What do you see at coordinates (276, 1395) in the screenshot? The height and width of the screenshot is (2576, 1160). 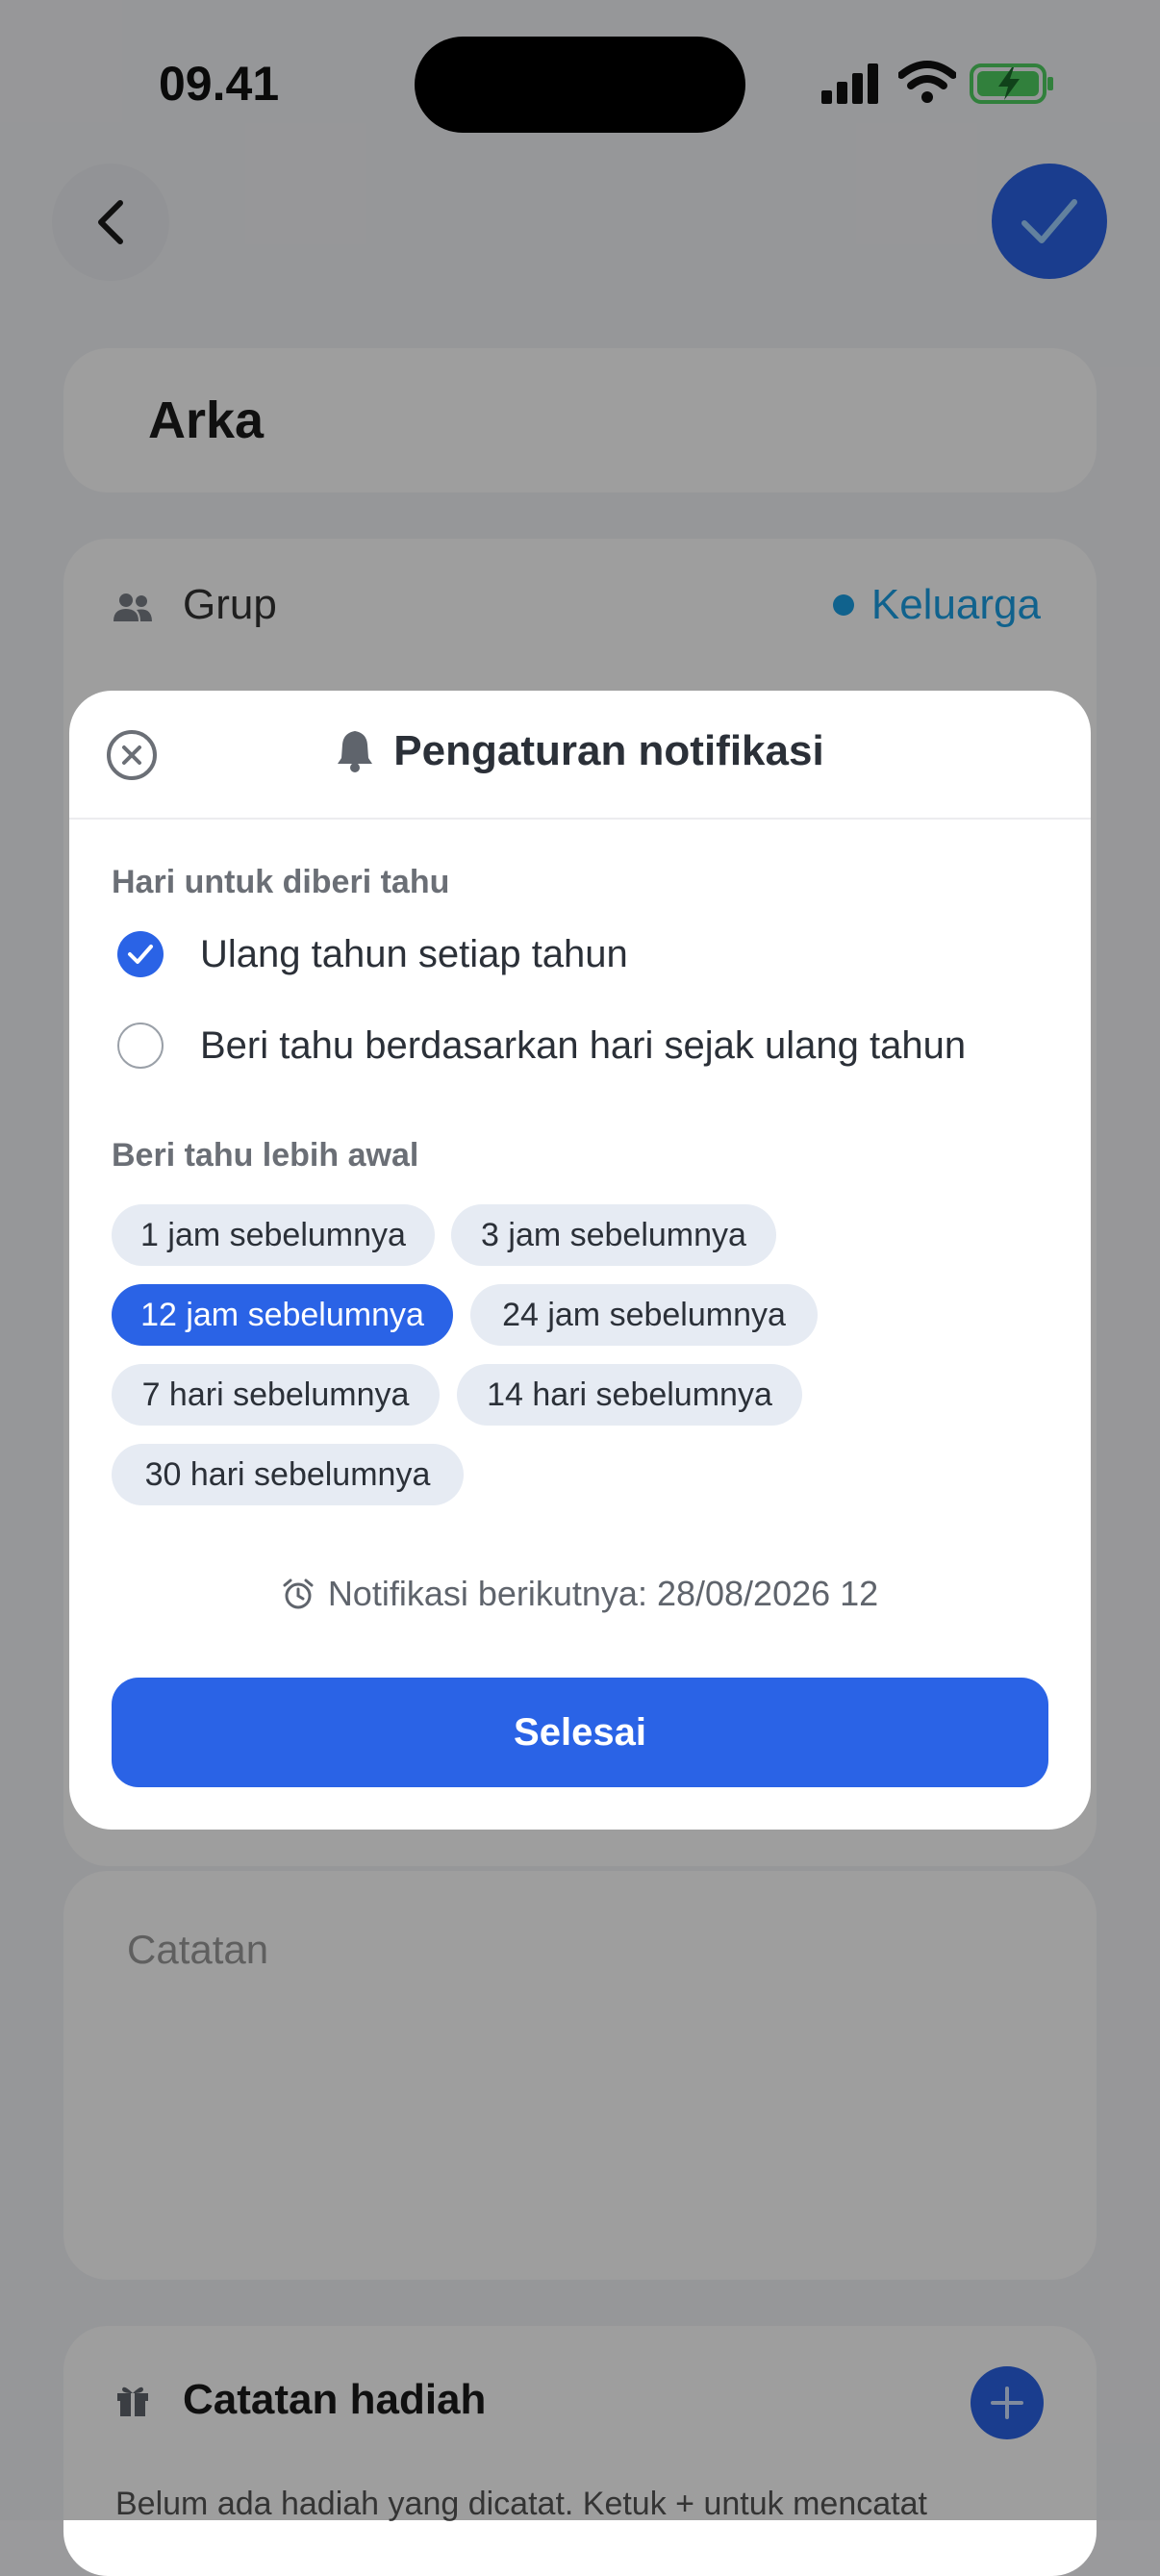 I see `chip-7-days: 7 hari sebelumnya` at bounding box center [276, 1395].